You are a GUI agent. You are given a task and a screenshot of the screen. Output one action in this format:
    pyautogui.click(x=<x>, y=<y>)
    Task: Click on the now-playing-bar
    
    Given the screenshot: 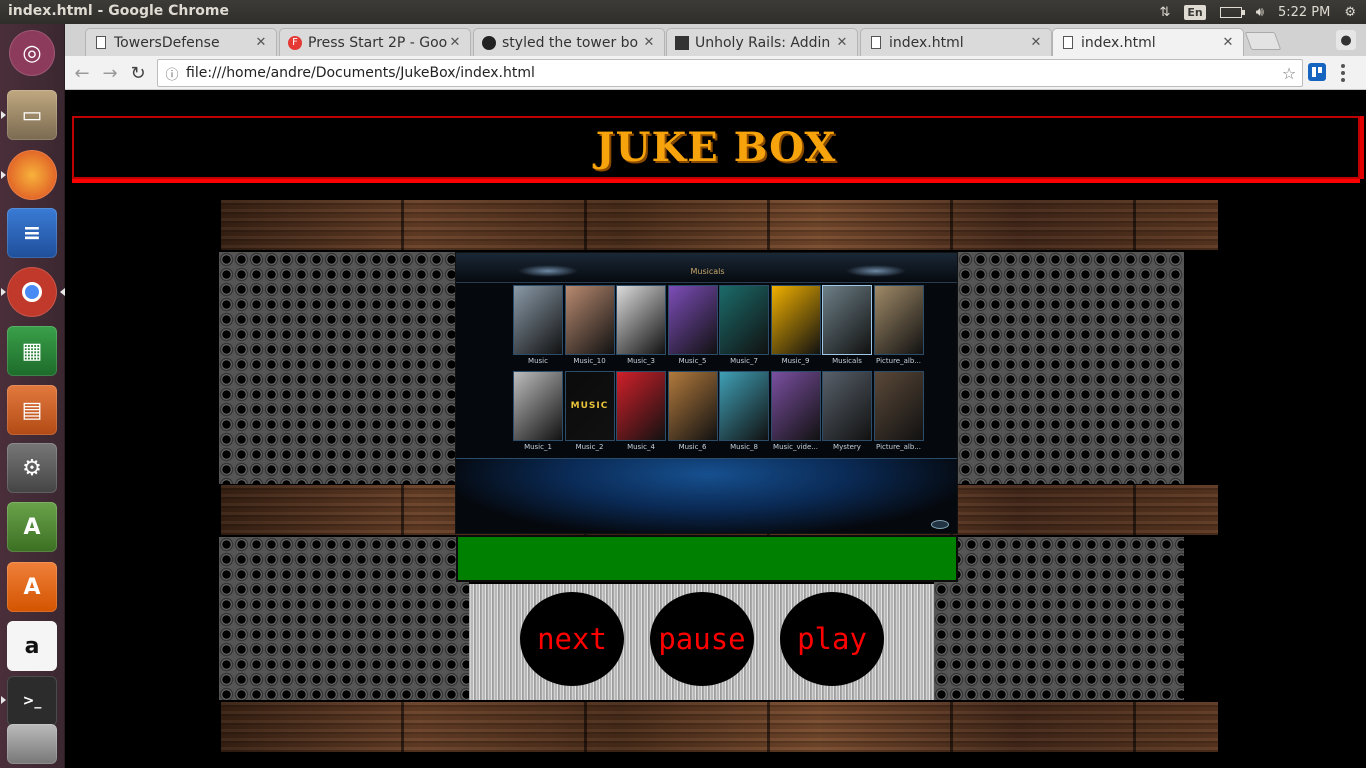 What is the action you would take?
    pyautogui.click(x=707, y=558)
    